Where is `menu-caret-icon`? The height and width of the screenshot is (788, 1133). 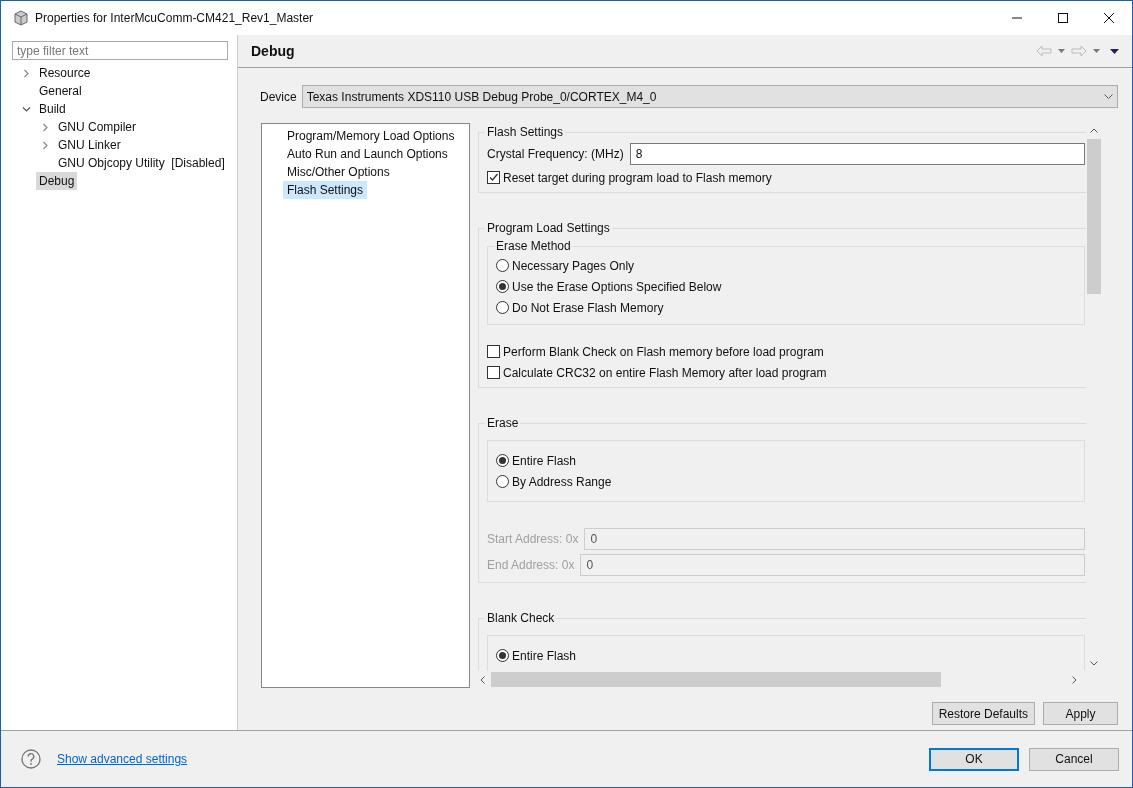
menu-caret-icon is located at coordinates (1114, 51).